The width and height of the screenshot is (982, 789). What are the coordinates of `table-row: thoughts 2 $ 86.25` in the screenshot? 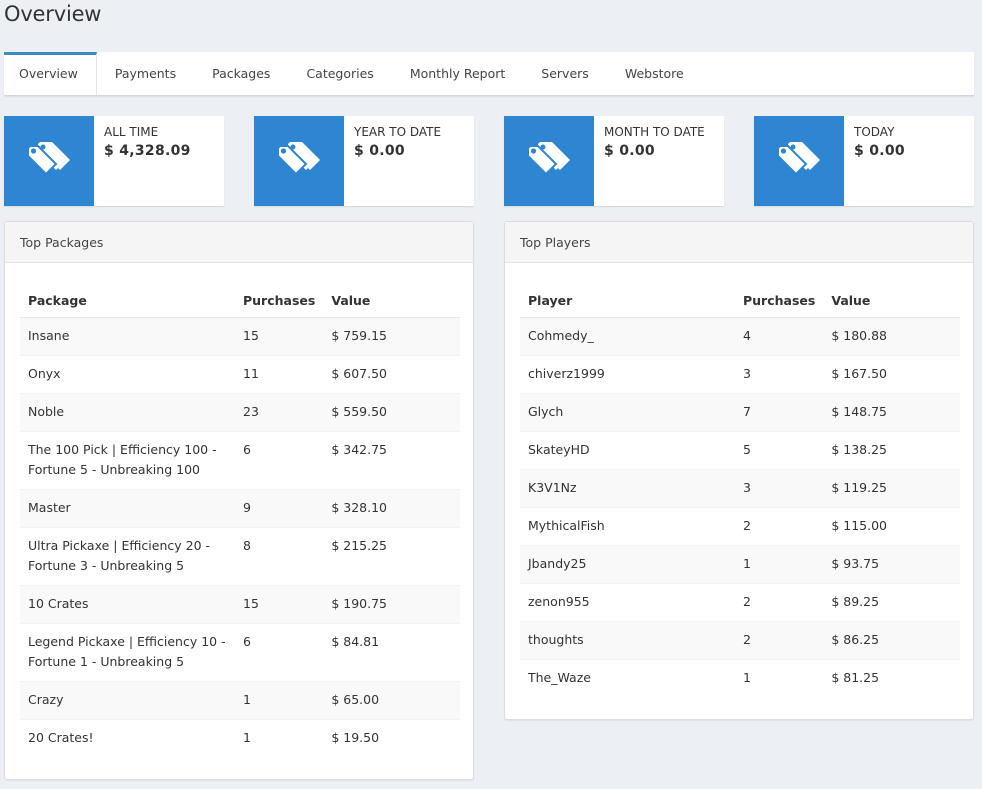 It's located at (740, 639).